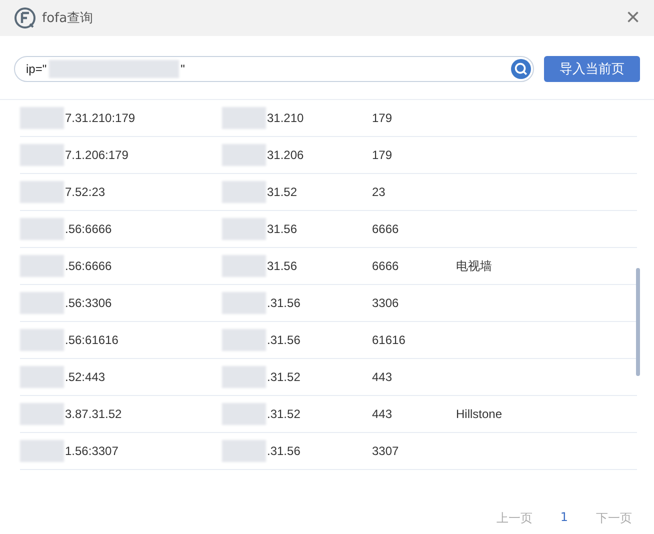  Describe the element at coordinates (521, 69) in the screenshot. I see `search-icon` at that location.